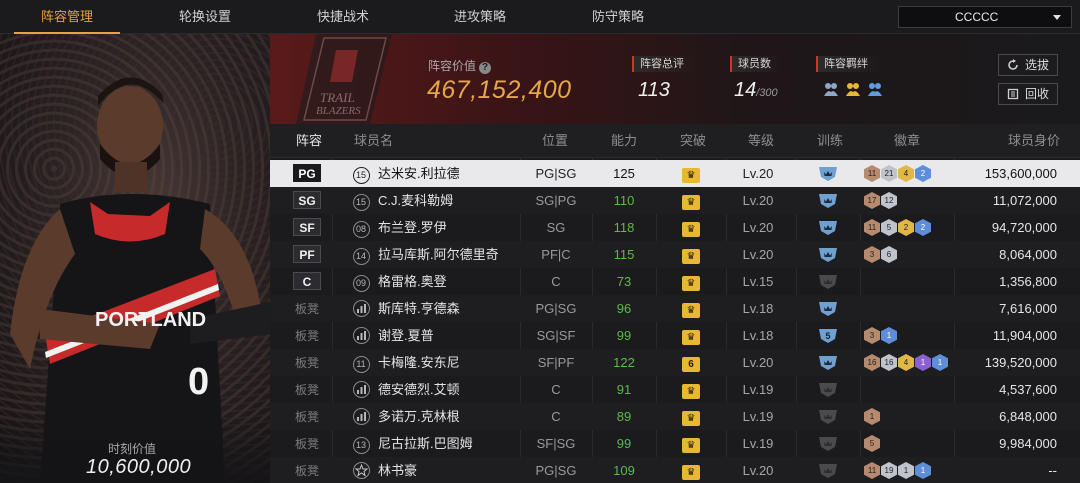 The width and height of the screenshot is (1080, 483). I want to click on table-row: SG 15 C.J.麦科勒姆 SG|PG 110 ♛ Lv.20 17 12 11,072,000, so click(675, 200).